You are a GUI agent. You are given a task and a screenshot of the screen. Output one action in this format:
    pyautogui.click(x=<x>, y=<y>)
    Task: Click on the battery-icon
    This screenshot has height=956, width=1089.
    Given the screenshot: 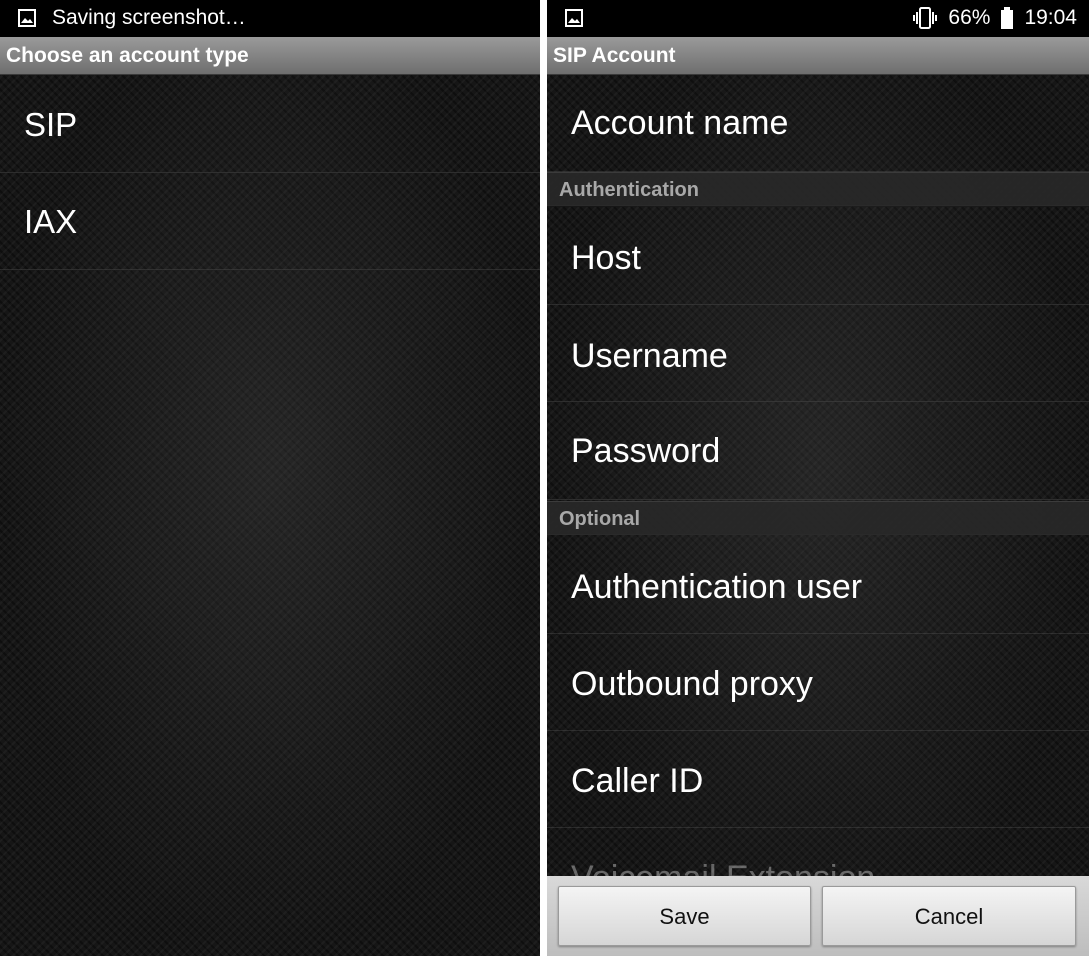 What is the action you would take?
    pyautogui.click(x=1007, y=18)
    